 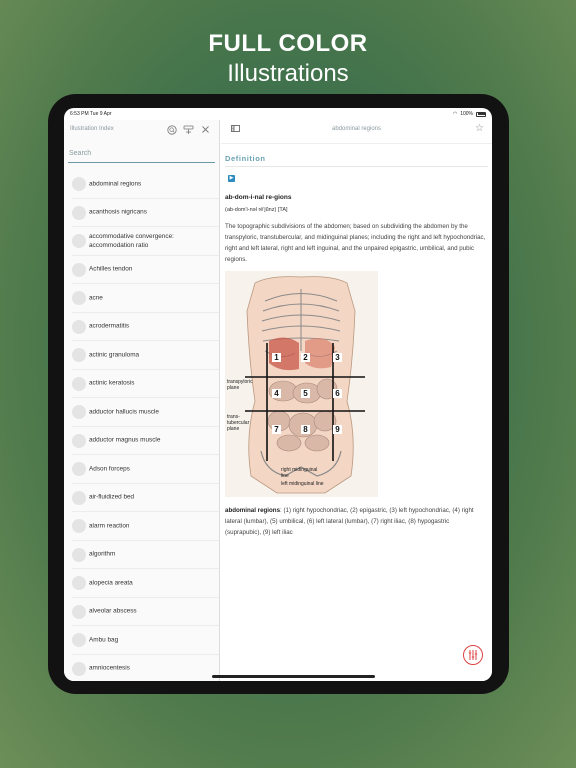 What do you see at coordinates (253, 510) in the screenshot?
I see `caption-term: abdominal regions` at bounding box center [253, 510].